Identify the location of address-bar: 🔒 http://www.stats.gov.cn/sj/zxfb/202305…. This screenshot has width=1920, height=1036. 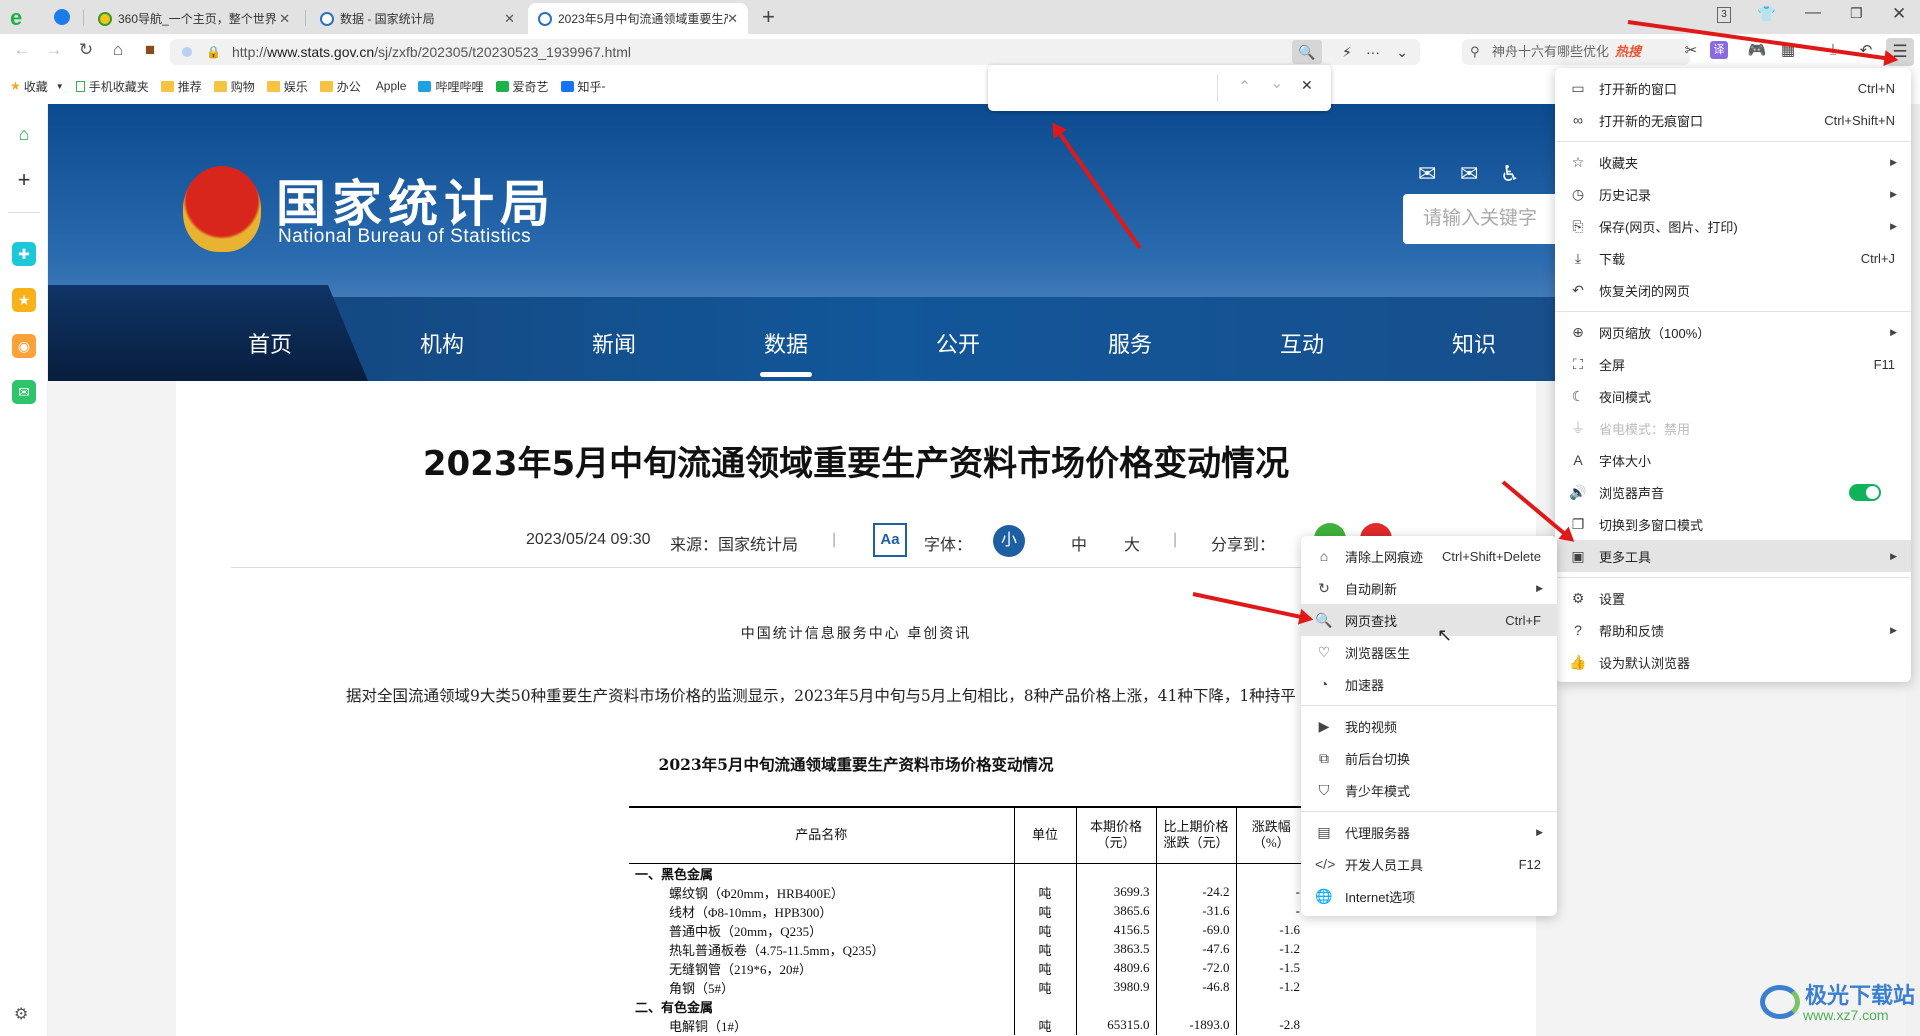
(795, 52).